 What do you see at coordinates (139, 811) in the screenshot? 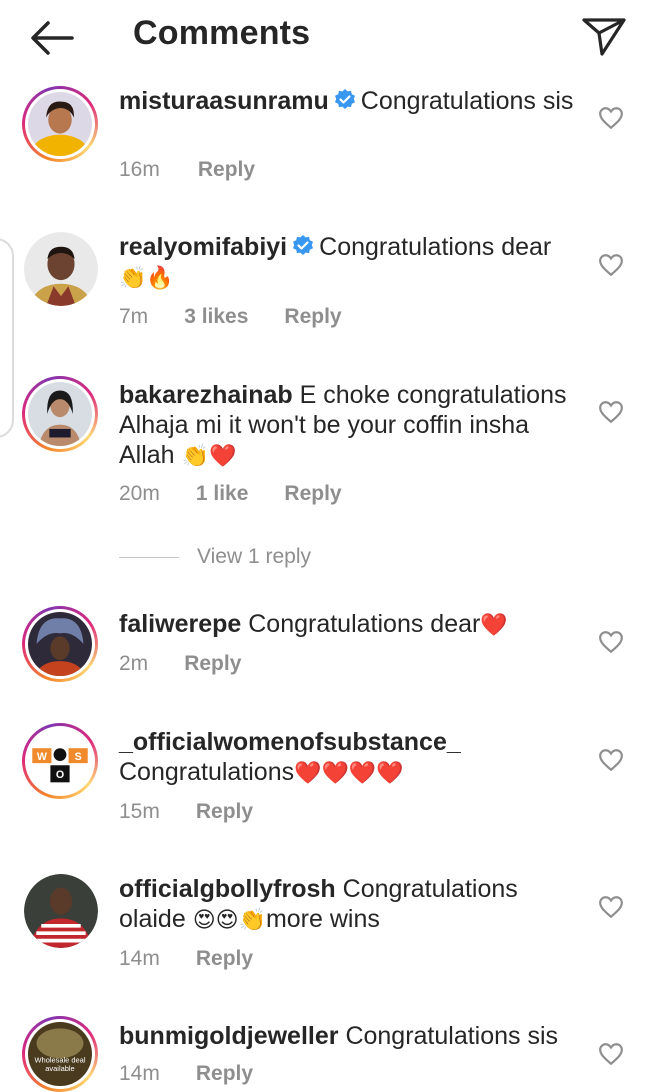
I see `comment-time: 15m` at bounding box center [139, 811].